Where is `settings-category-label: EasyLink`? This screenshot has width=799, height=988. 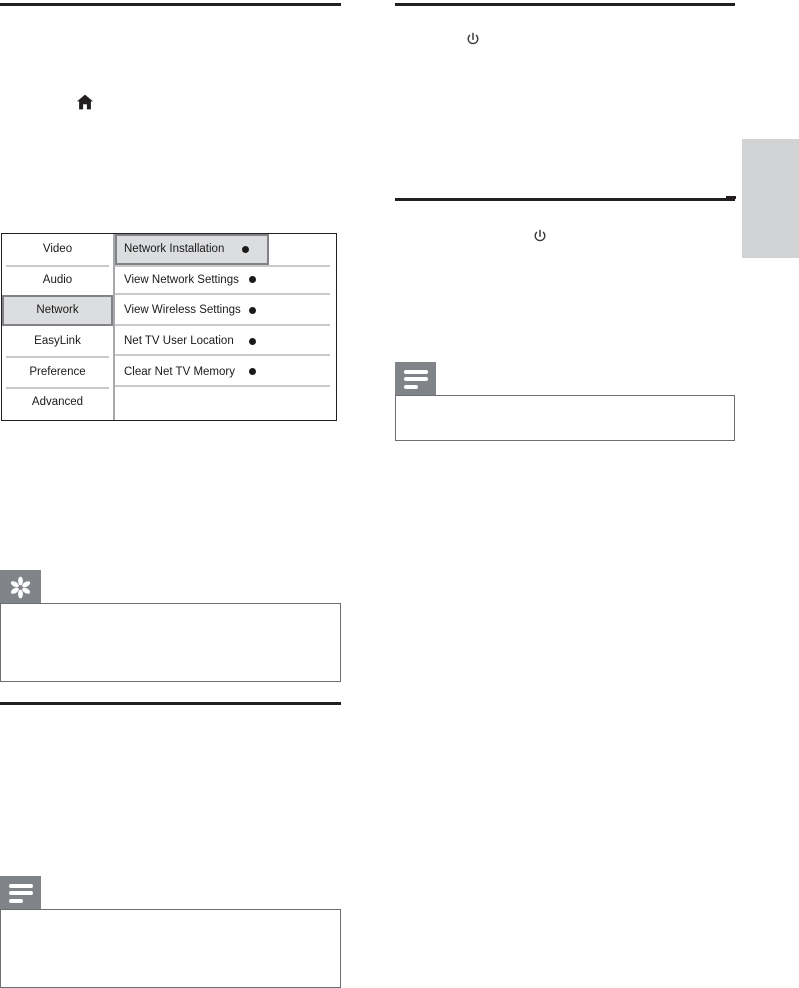
settings-category-label: EasyLink is located at coordinates (57, 341).